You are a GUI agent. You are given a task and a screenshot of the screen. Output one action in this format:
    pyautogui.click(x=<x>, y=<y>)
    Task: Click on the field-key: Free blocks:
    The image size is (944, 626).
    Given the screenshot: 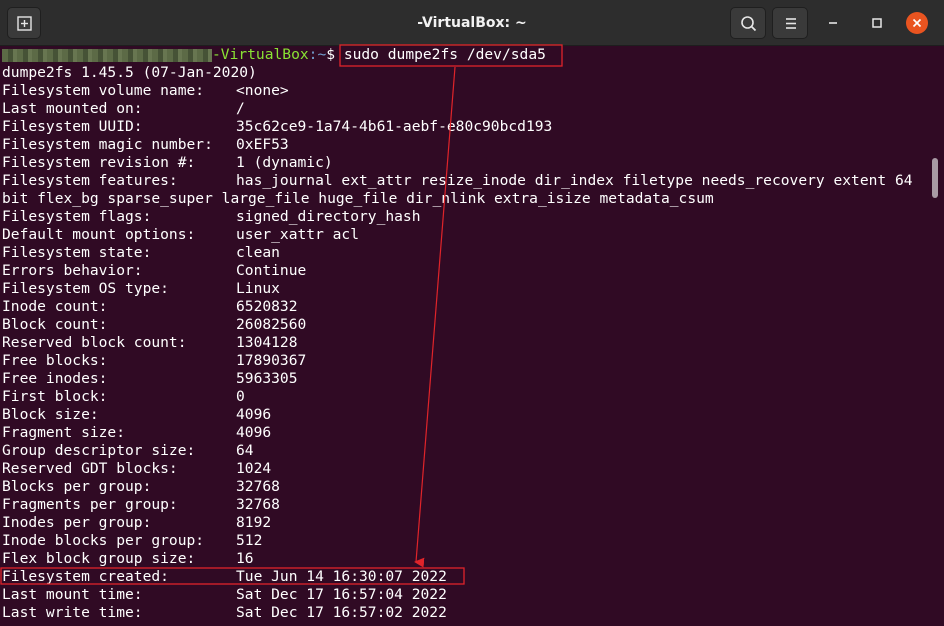 What is the action you would take?
    pyautogui.click(x=55, y=360)
    